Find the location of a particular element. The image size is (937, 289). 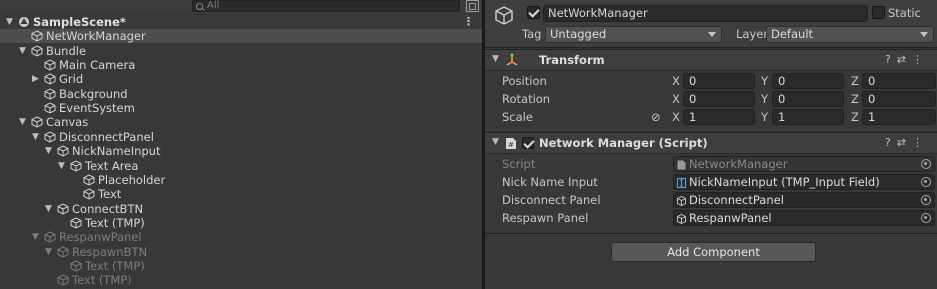

hierarchy-item-label: Canvas is located at coordinates (67, 122).